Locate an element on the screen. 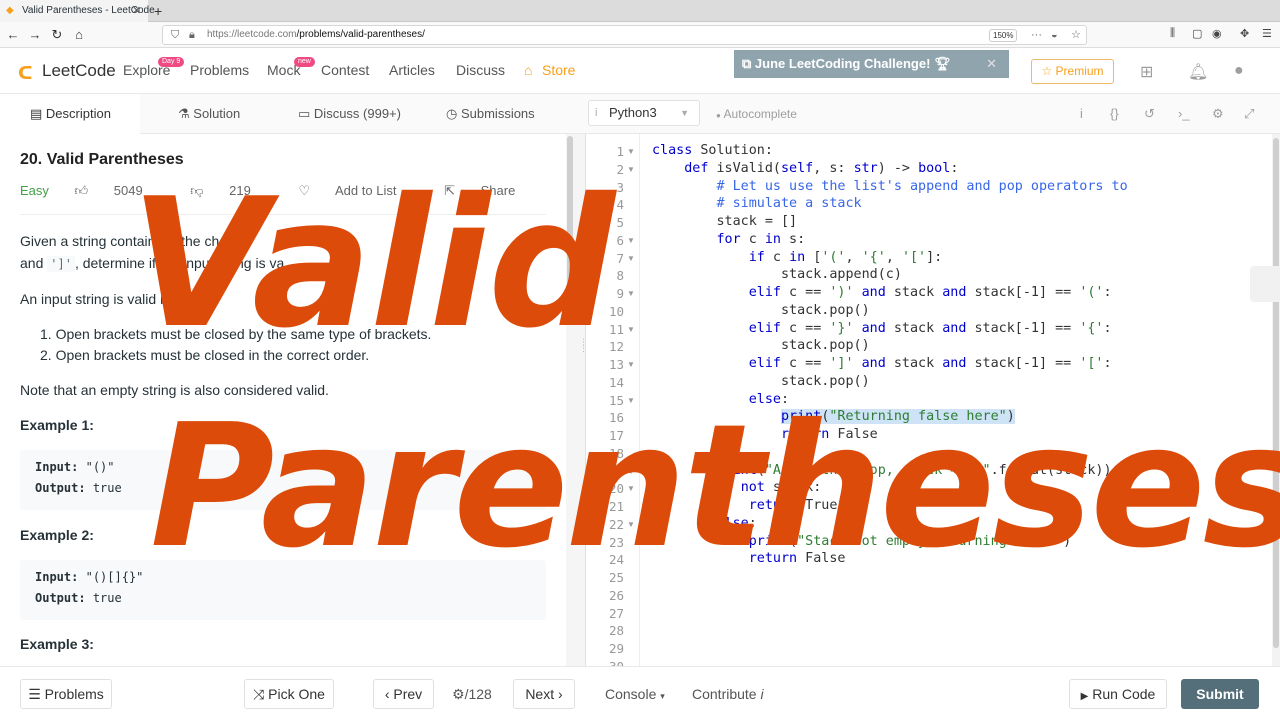 This screenshot has width=1280, height=720. example-1-output: true is located at coordinates (107, 488).